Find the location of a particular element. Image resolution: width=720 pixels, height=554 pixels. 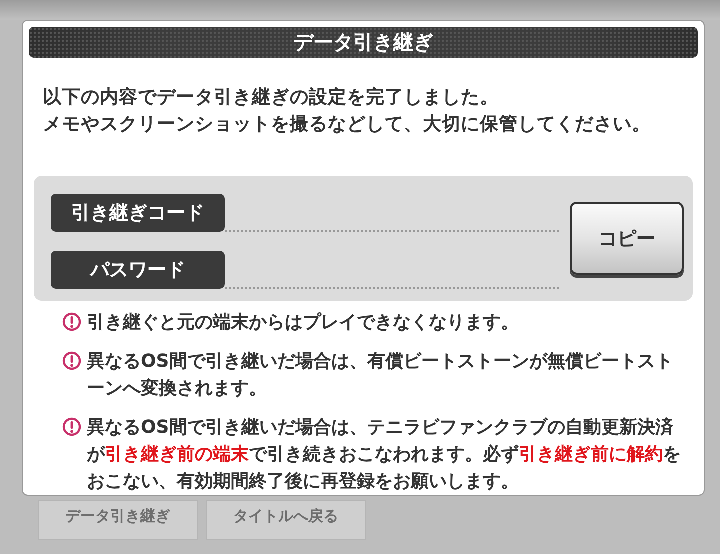

note-text: 異なるOS間で引き継いだ場合は、テニラビファンクラブの自動更新決済が引き継ぎ前の端末で引き続きおこなわれます。必ず引き継ぎ前に解約をおこない、有効期間終了後に再登録をお願いします。 is located at coordinates (384, 455).